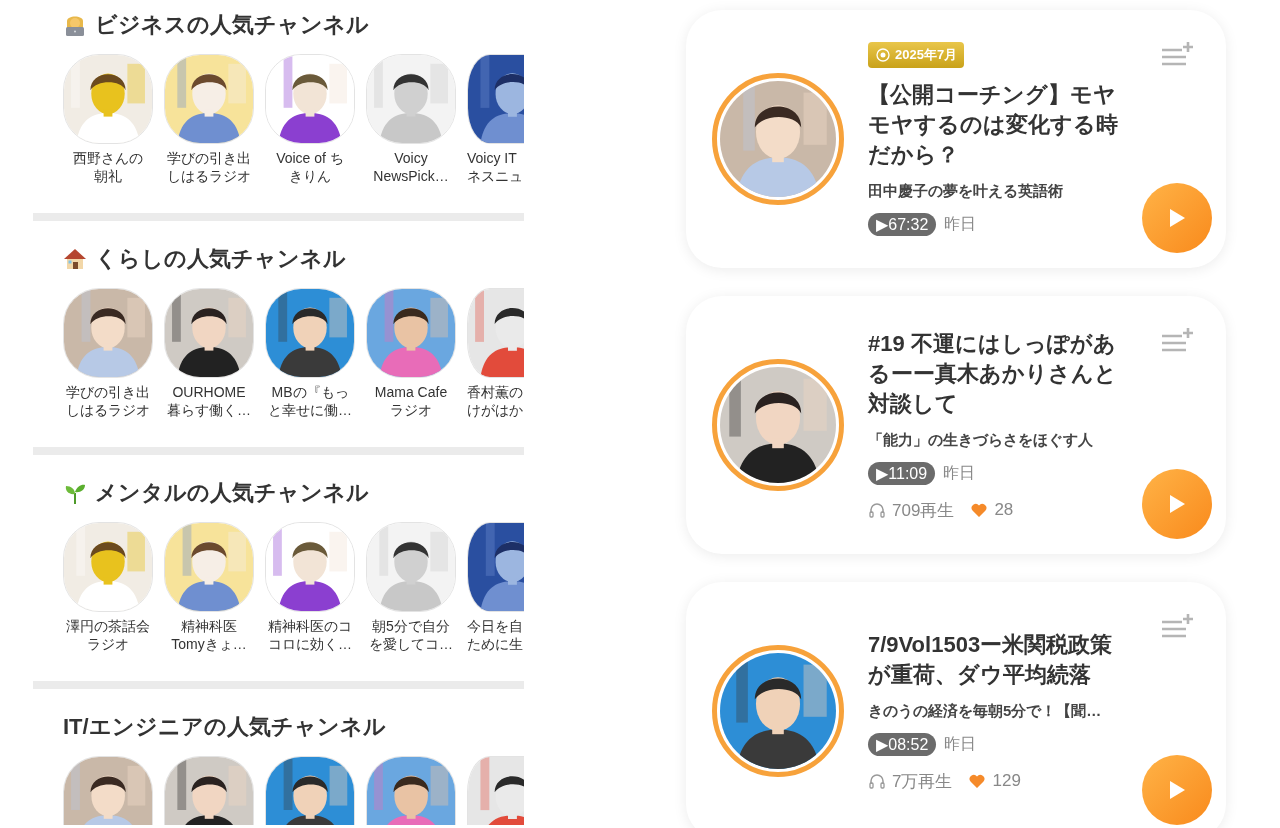 The image size is (1280, 828). I want to click on channel-name: Voice of ち きりん, so click(310, 167).